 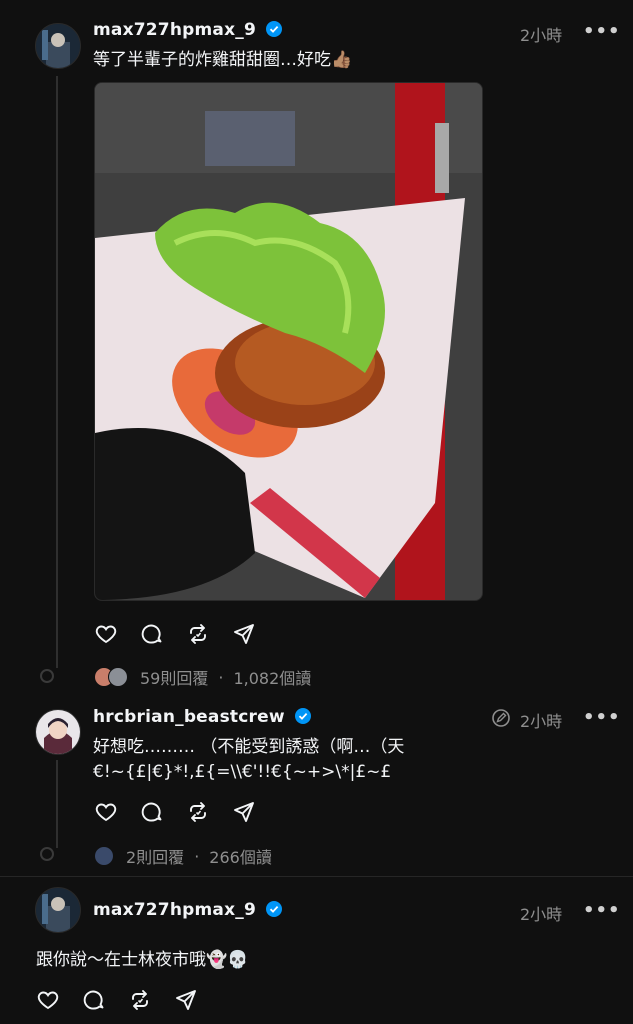 What do you see at coordinates (272, 678) in the screenshot?
I see `views-count: 1,082個讀` at bounding box center [272, 678].